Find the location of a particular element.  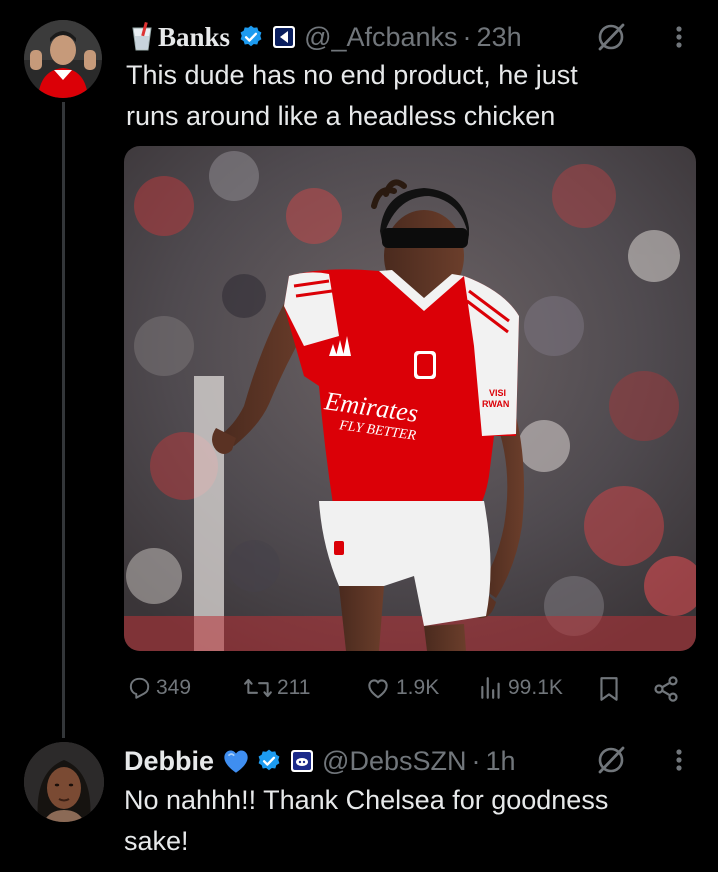

cup-emoji-icon is located at coordinates (142, 37).